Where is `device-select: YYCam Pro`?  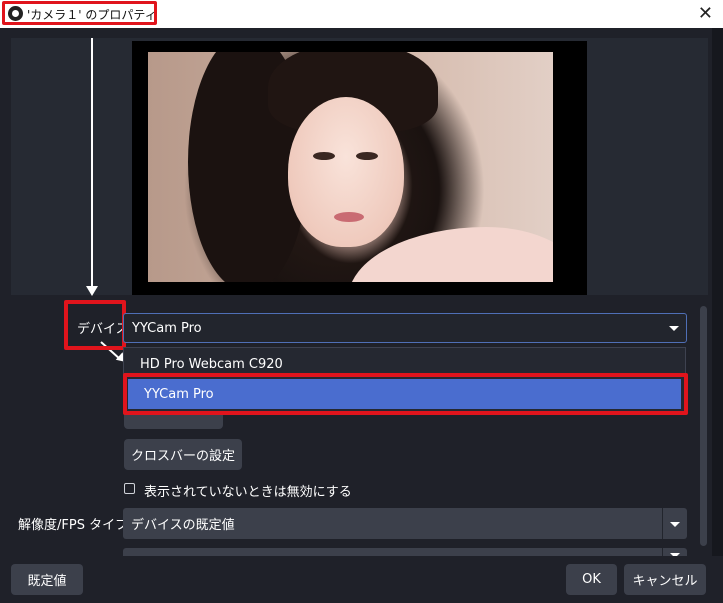
device-select: YYCam Pro is located at coordinates (405, 328).